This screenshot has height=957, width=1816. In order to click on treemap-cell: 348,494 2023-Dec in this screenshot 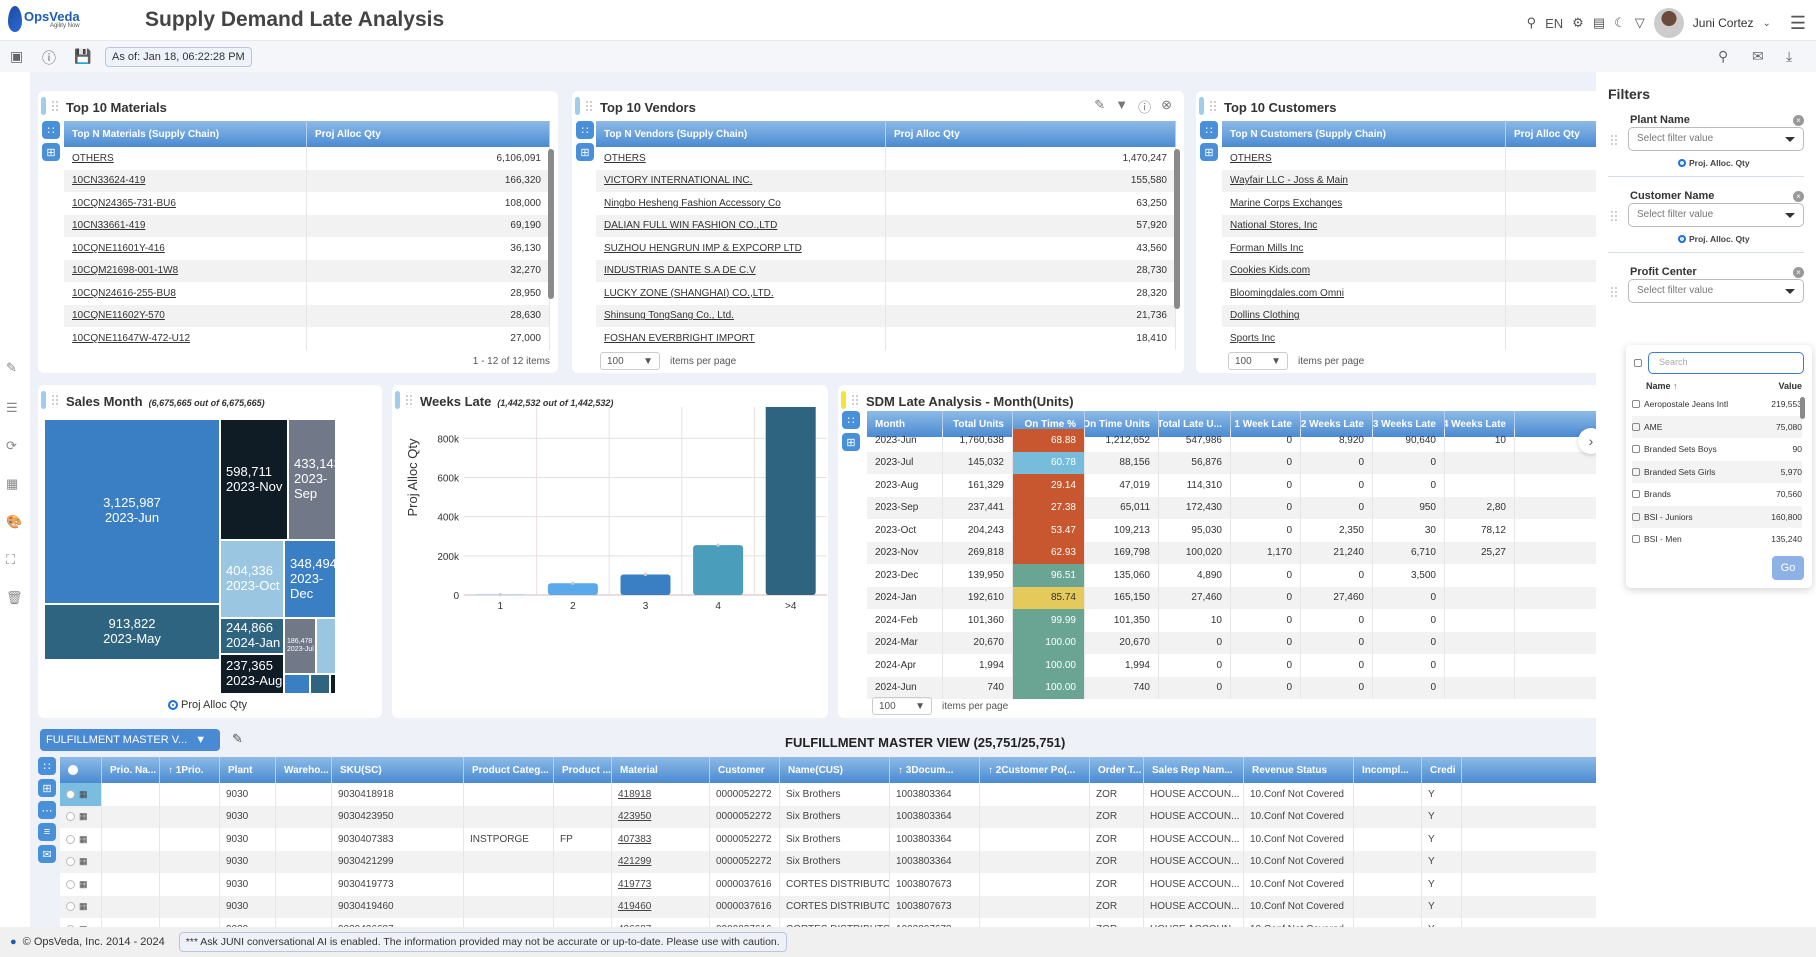, I will do `click(310, 579)`.